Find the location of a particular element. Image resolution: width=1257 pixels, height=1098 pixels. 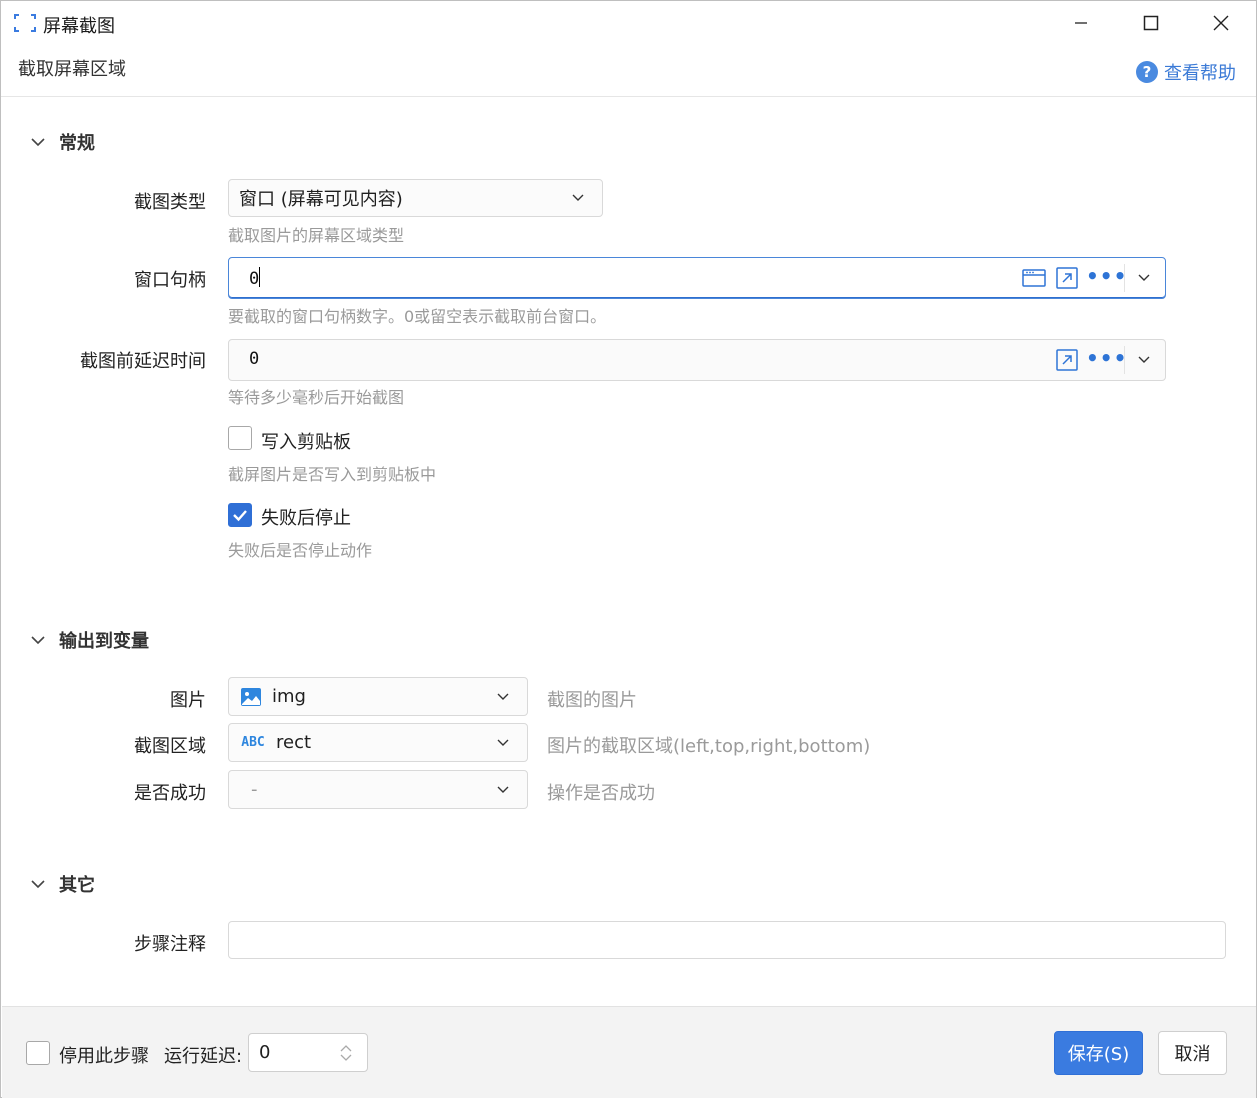

section-other-title: 其它 is located at coordinates (77, 885).